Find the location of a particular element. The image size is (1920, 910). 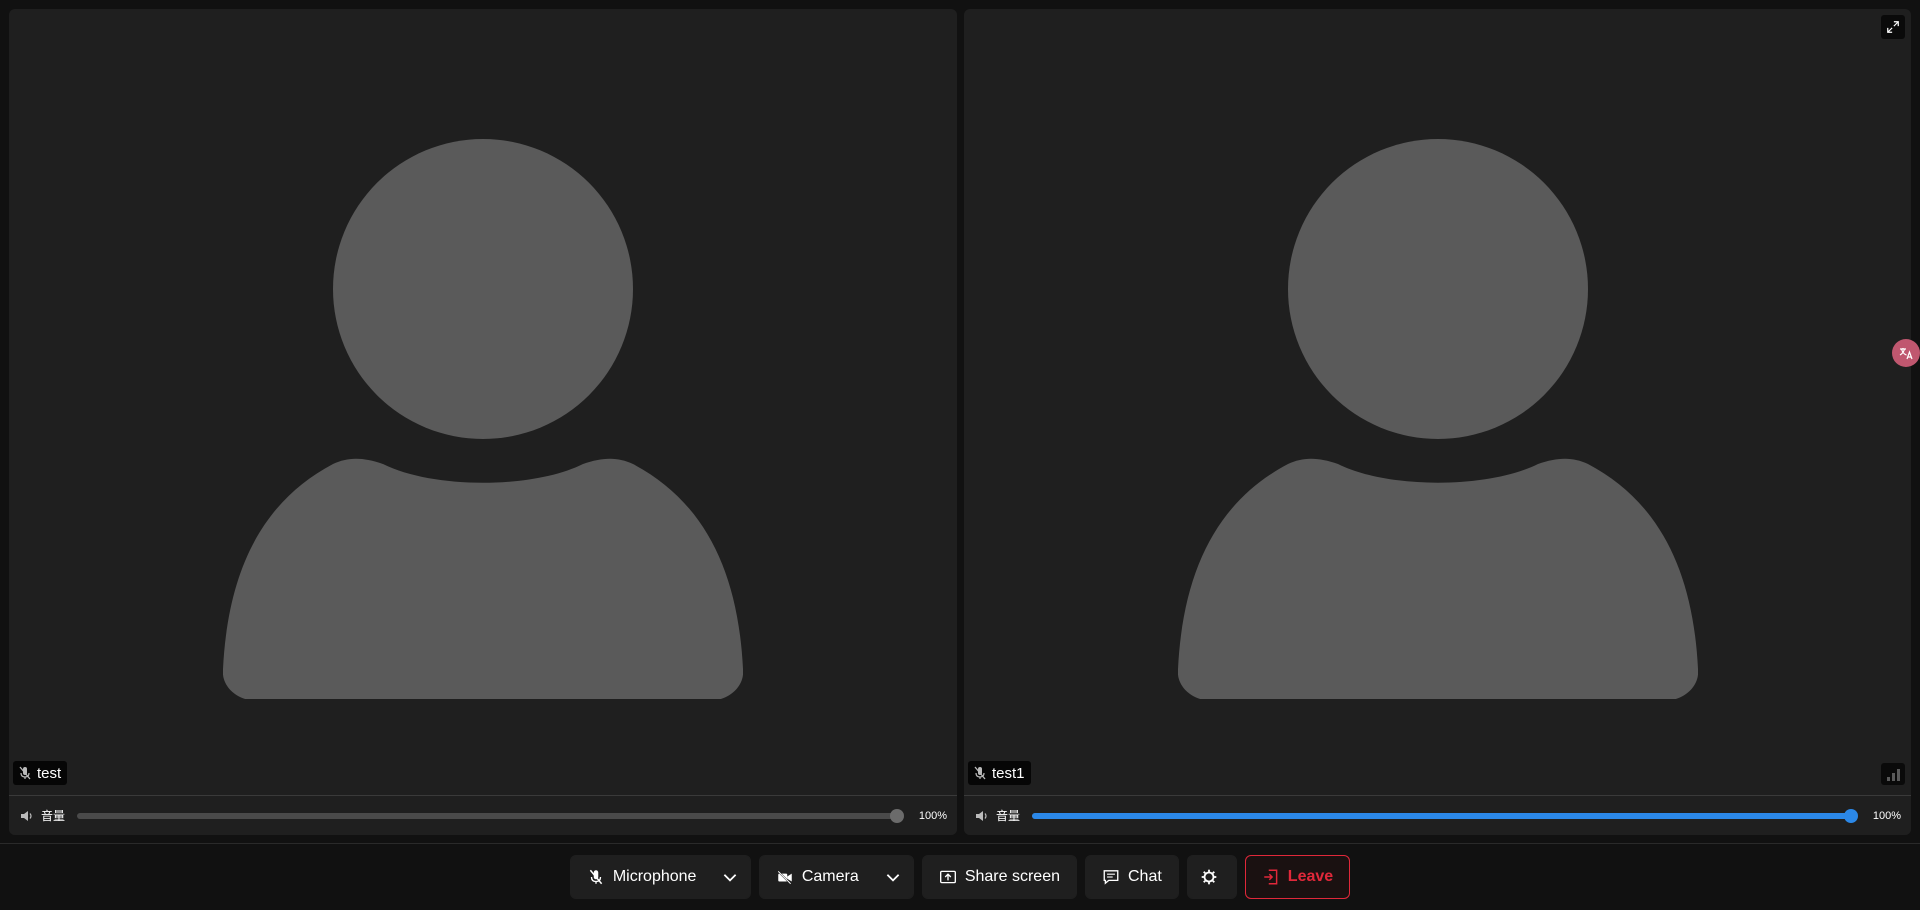

camera-options-button is located at coordinates (893, 877).